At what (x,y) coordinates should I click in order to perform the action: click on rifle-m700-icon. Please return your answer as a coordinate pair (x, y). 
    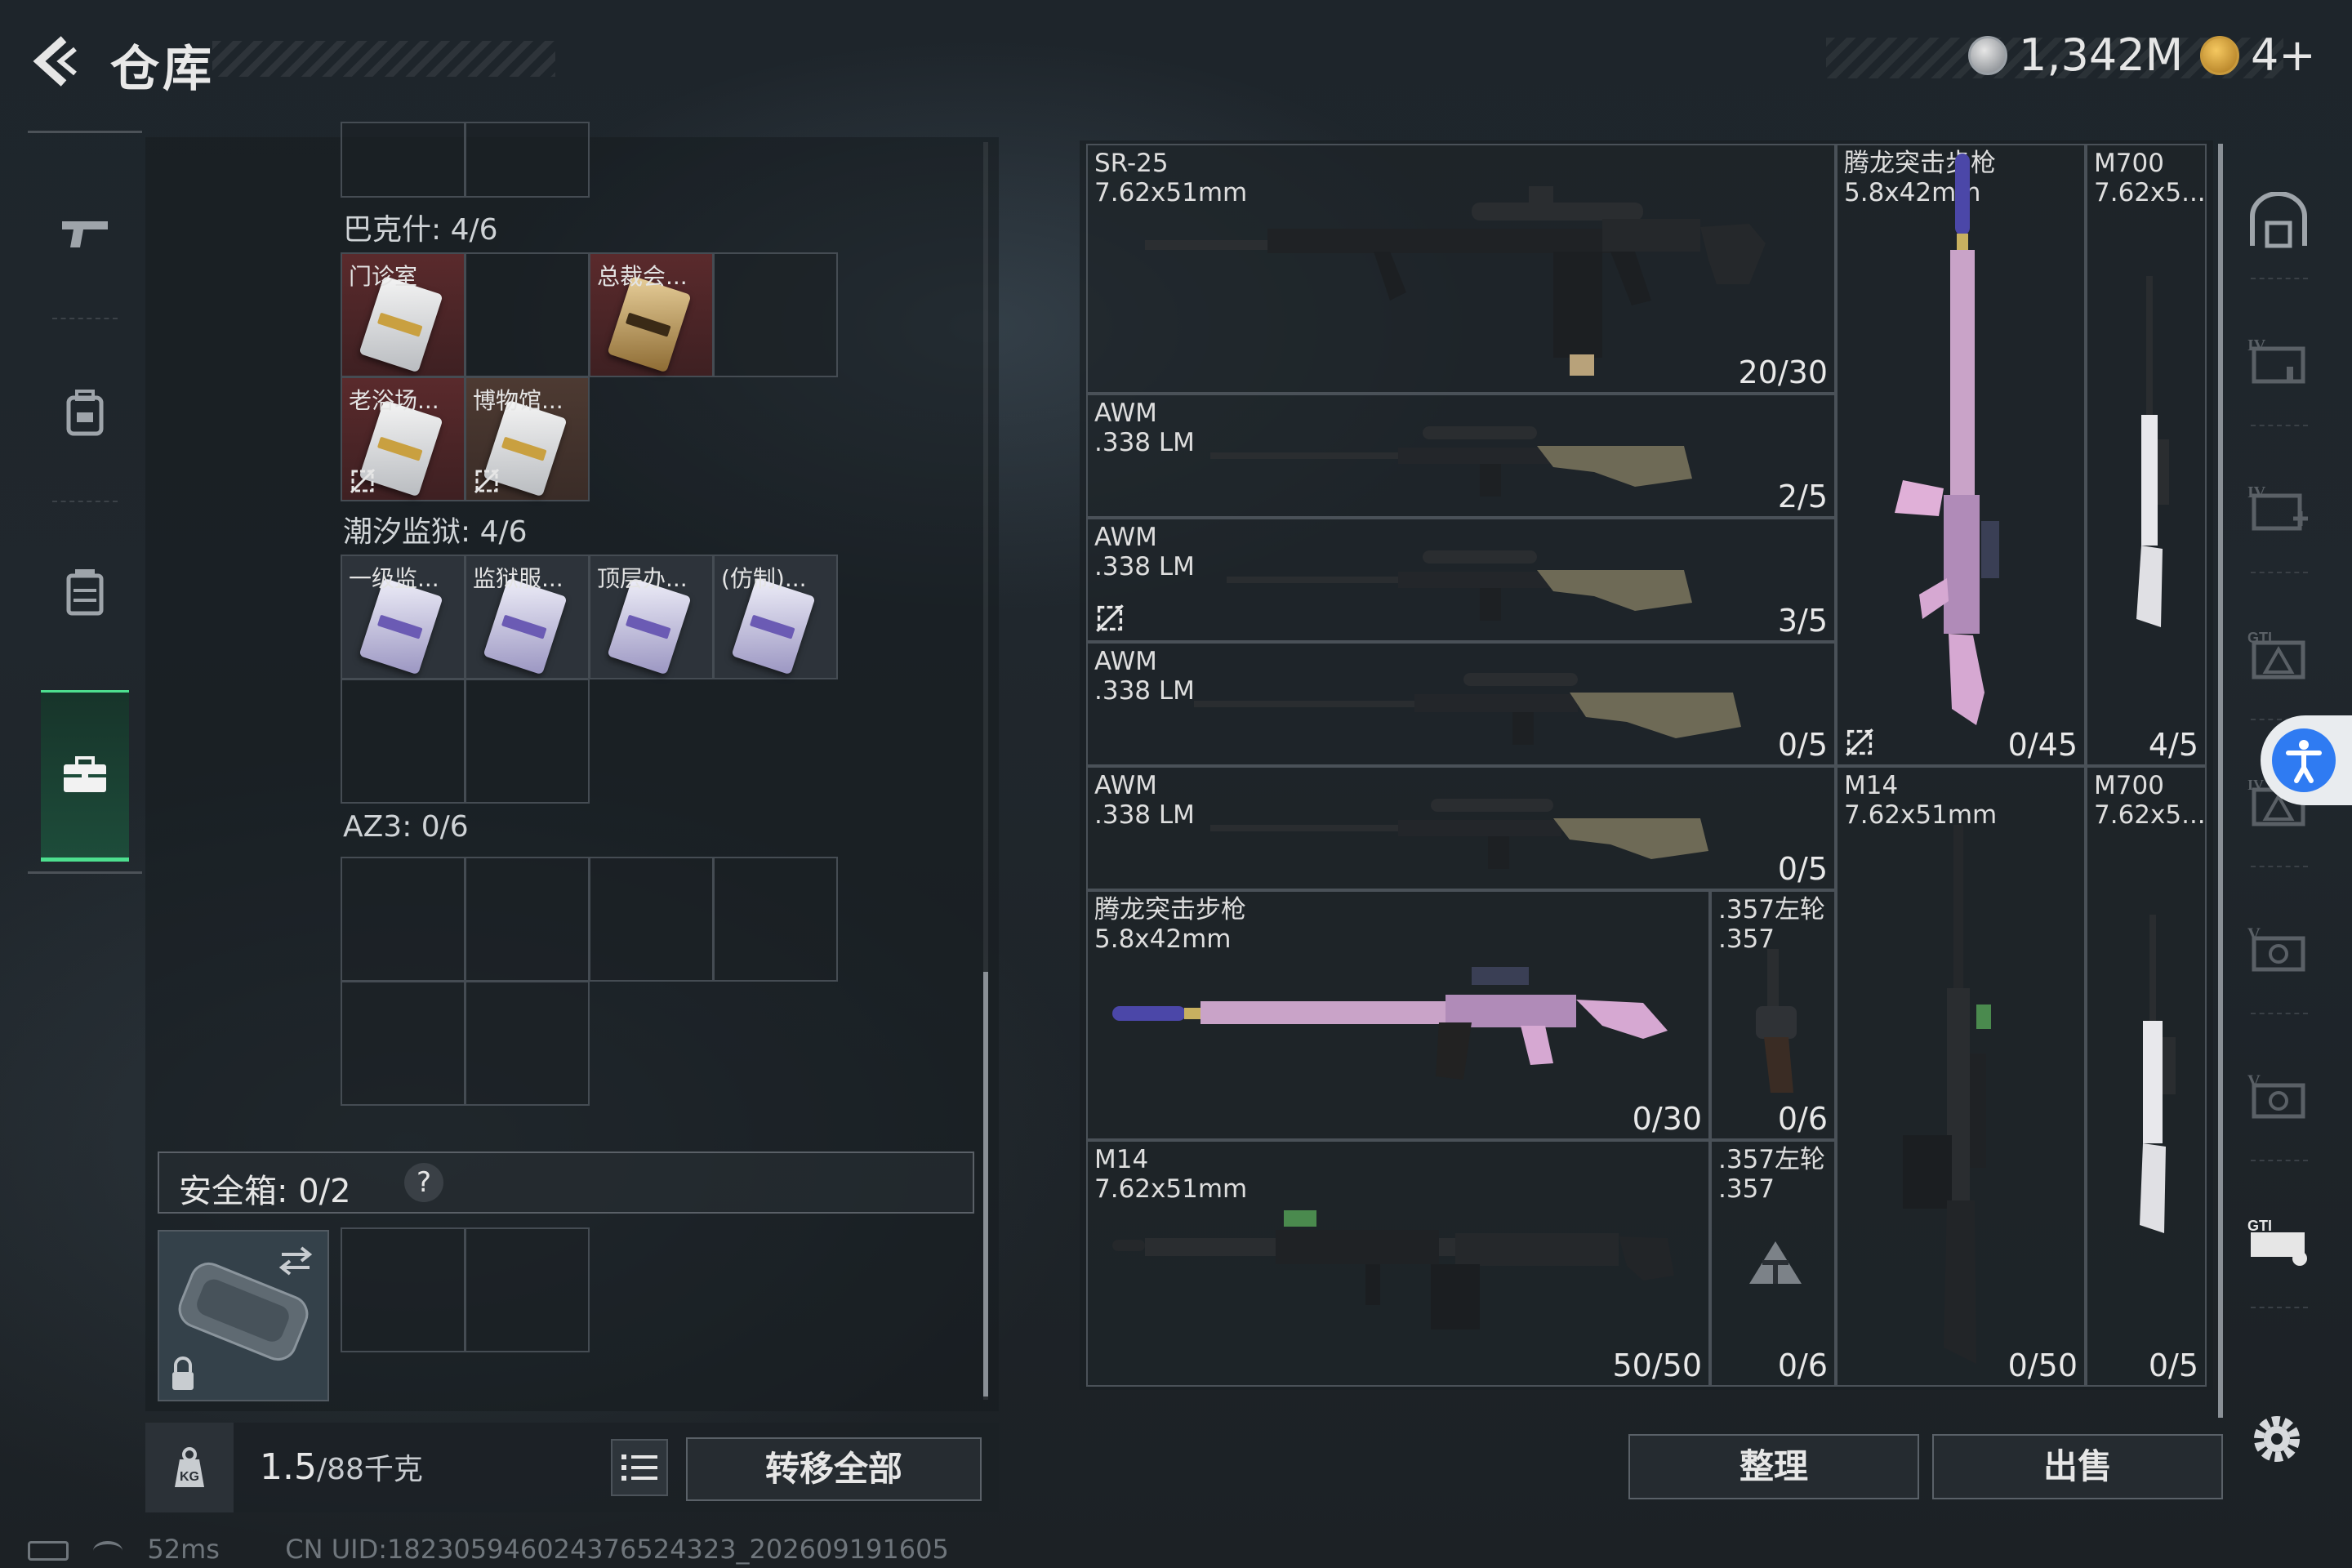
    Looking at the image, I should click on (2158, 1074).